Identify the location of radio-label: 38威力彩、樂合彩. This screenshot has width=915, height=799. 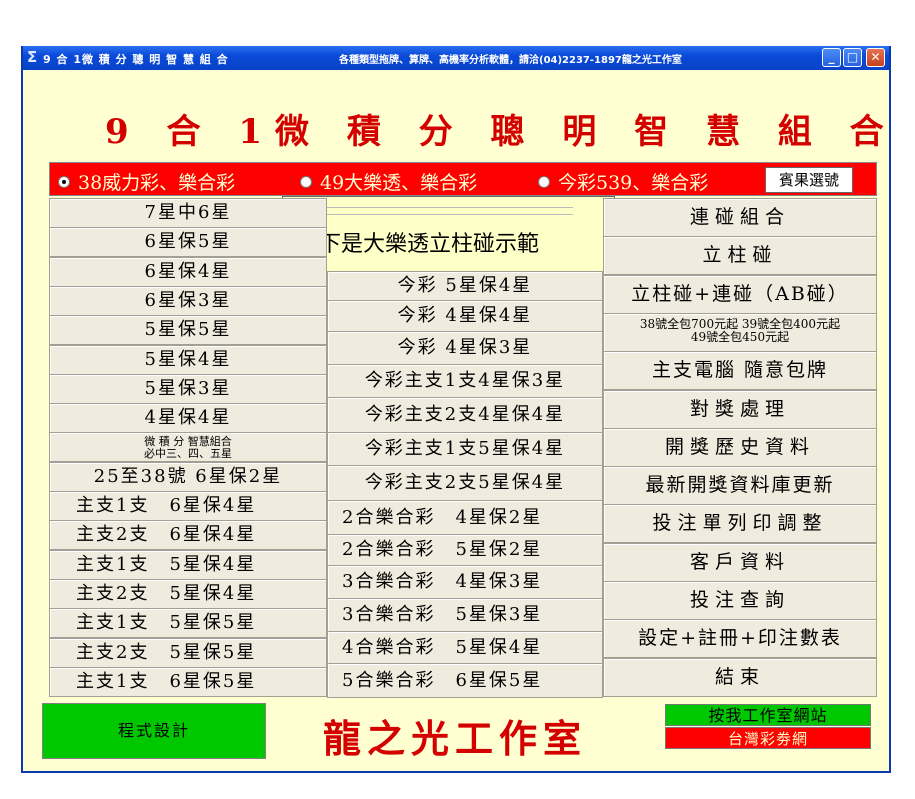
(157, 183).